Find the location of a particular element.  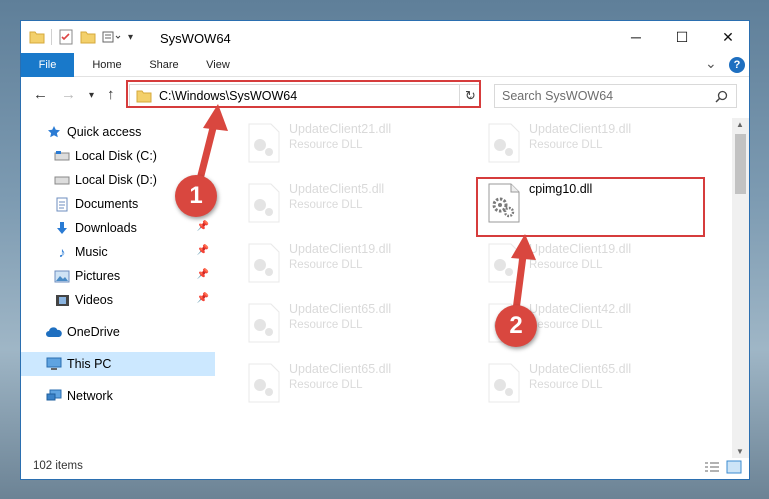

star-icon is located at coordinates (54, 132).